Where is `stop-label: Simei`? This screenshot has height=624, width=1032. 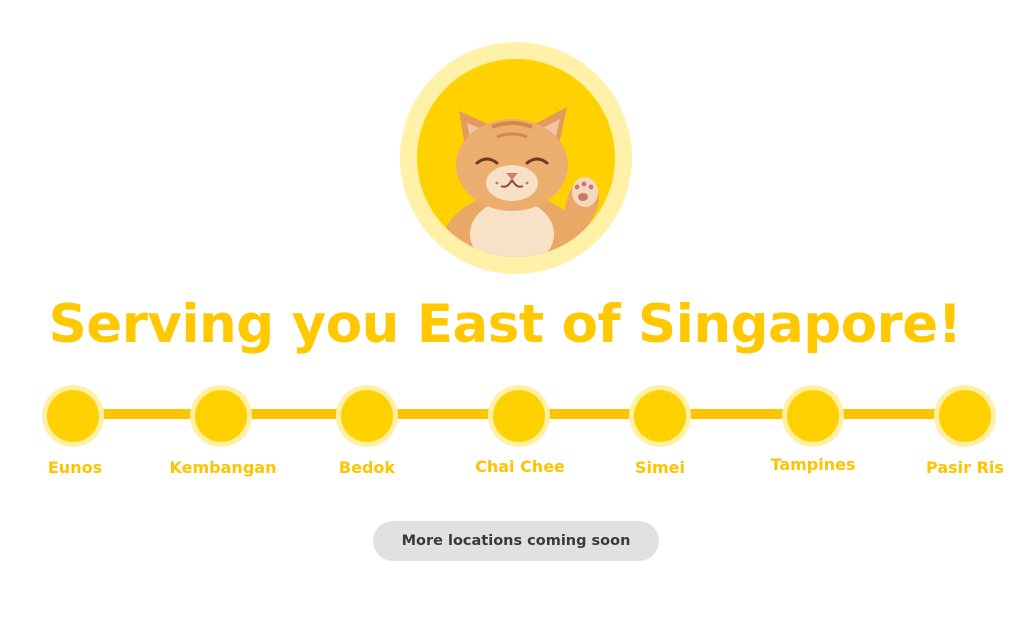 stop-label: Simei is located at coordinates (659, 467).